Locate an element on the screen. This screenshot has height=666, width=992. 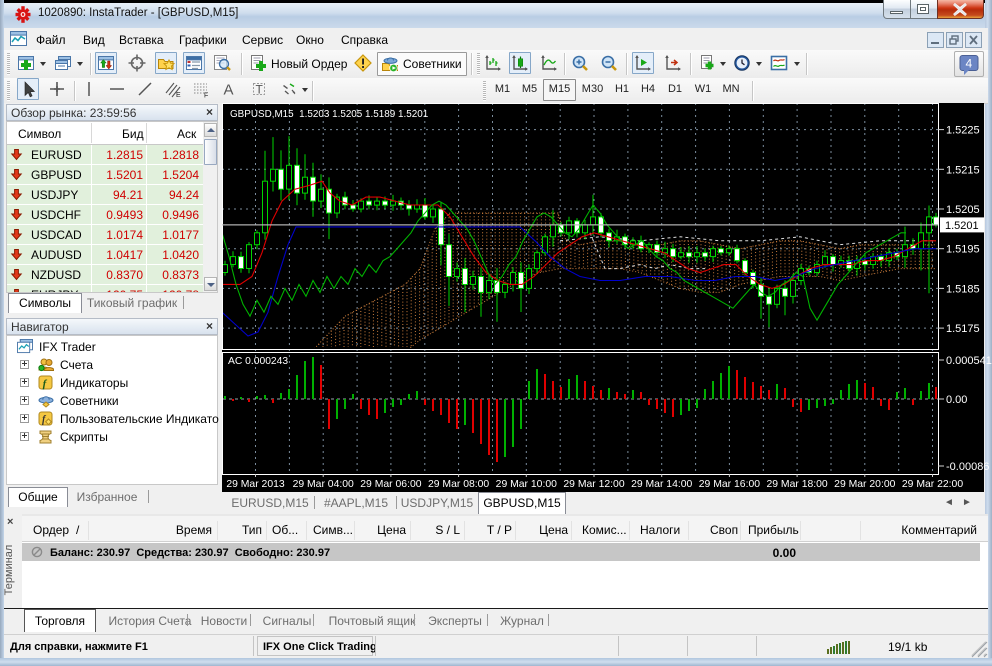
svg-text: AC 0.000243 is located at coordinates (258, 361).